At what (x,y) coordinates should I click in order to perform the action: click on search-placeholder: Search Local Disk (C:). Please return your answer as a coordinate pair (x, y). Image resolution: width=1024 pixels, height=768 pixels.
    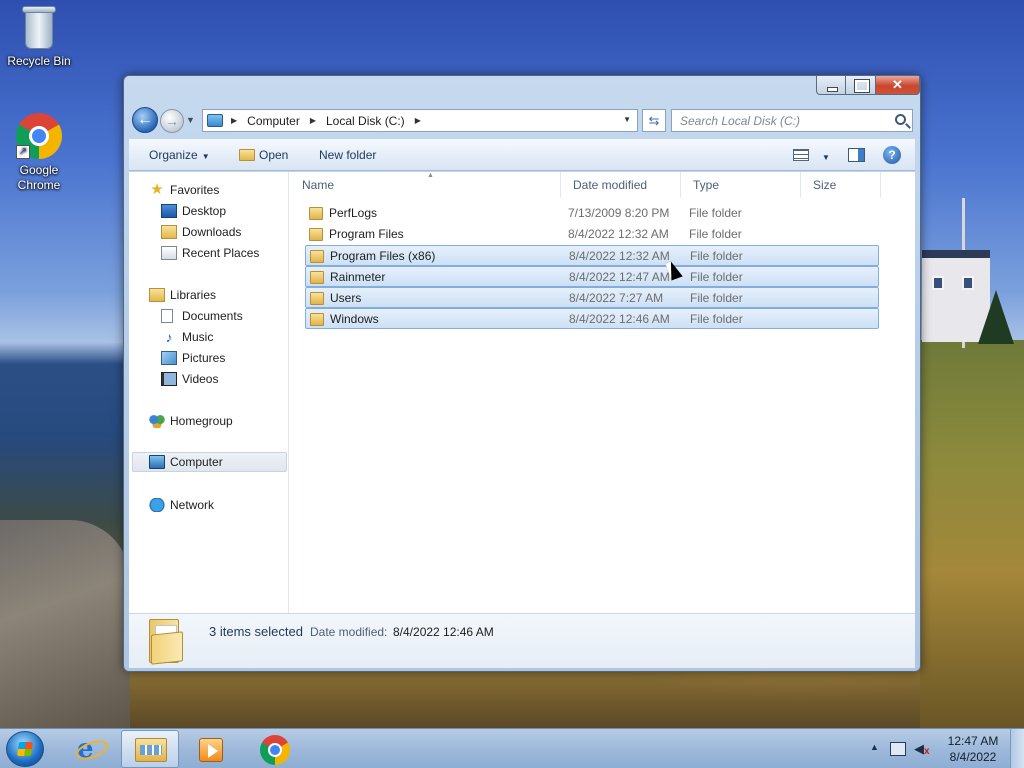
    Looking at the image, I should click on (740, 121).